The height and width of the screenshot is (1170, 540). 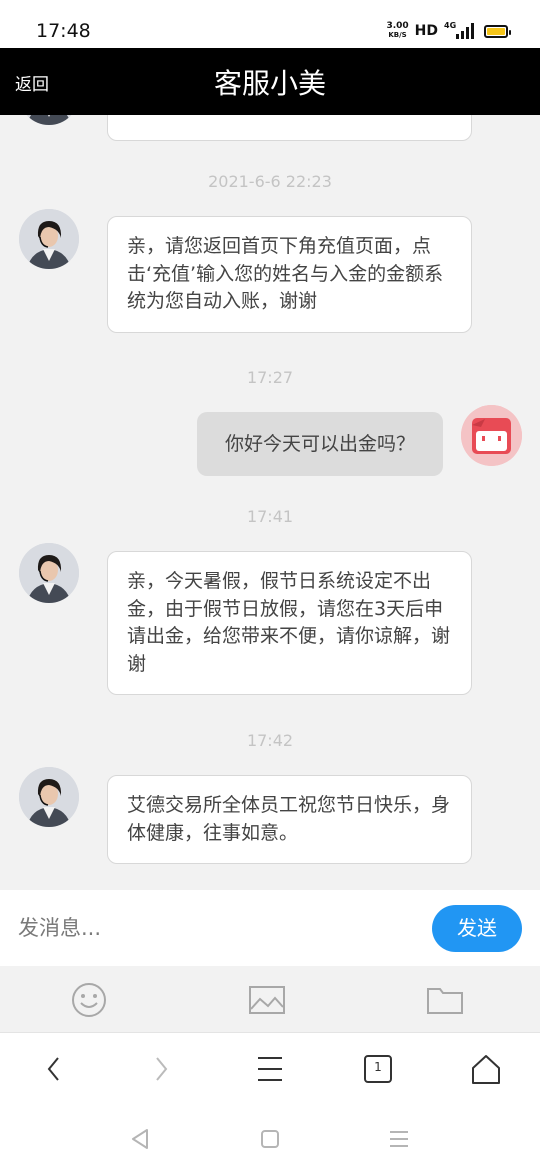 What do you see at coordinates (397, 35) in the screenshot?
I see `network-speed-unit: KB/S` at bounding box center [397, 35].